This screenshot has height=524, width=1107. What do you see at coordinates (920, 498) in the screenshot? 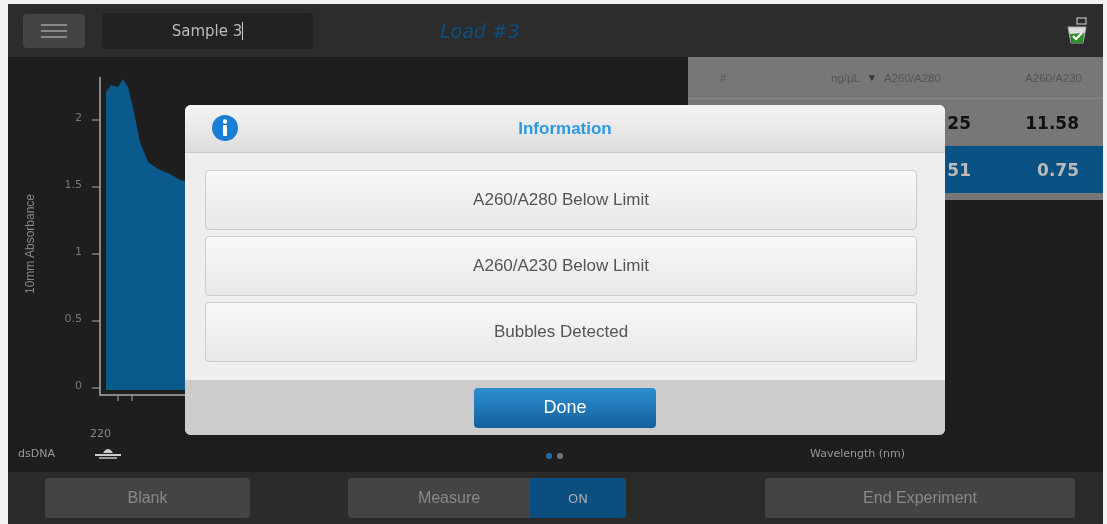
I see `end-experiment-button: End Experiment` at bounding box center [920, 498].